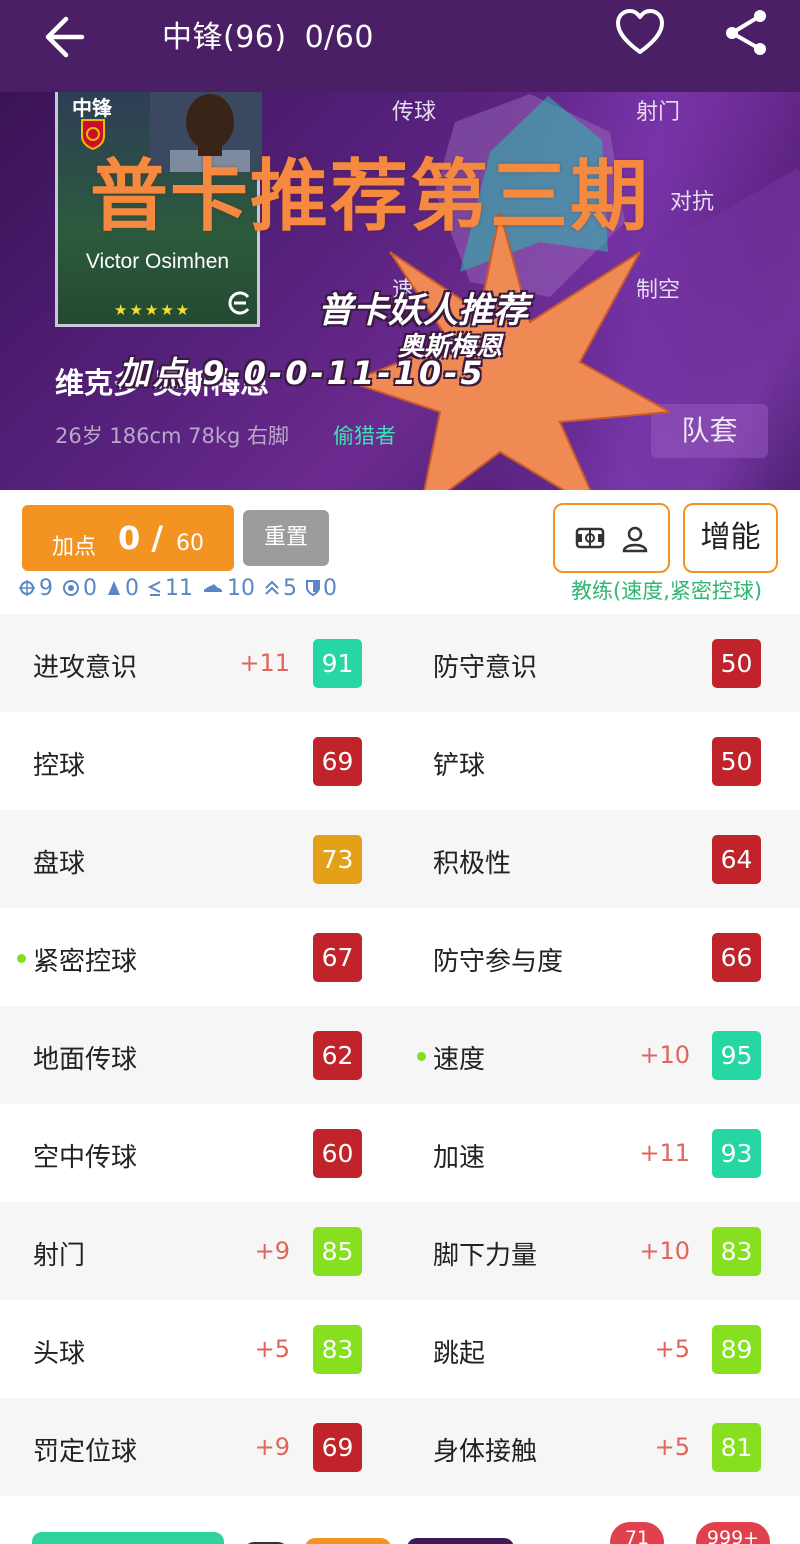  Describe the element at coordinates (157, 261) in the screenshot. I see `card-player-name: Victor Osimhen` at that location.